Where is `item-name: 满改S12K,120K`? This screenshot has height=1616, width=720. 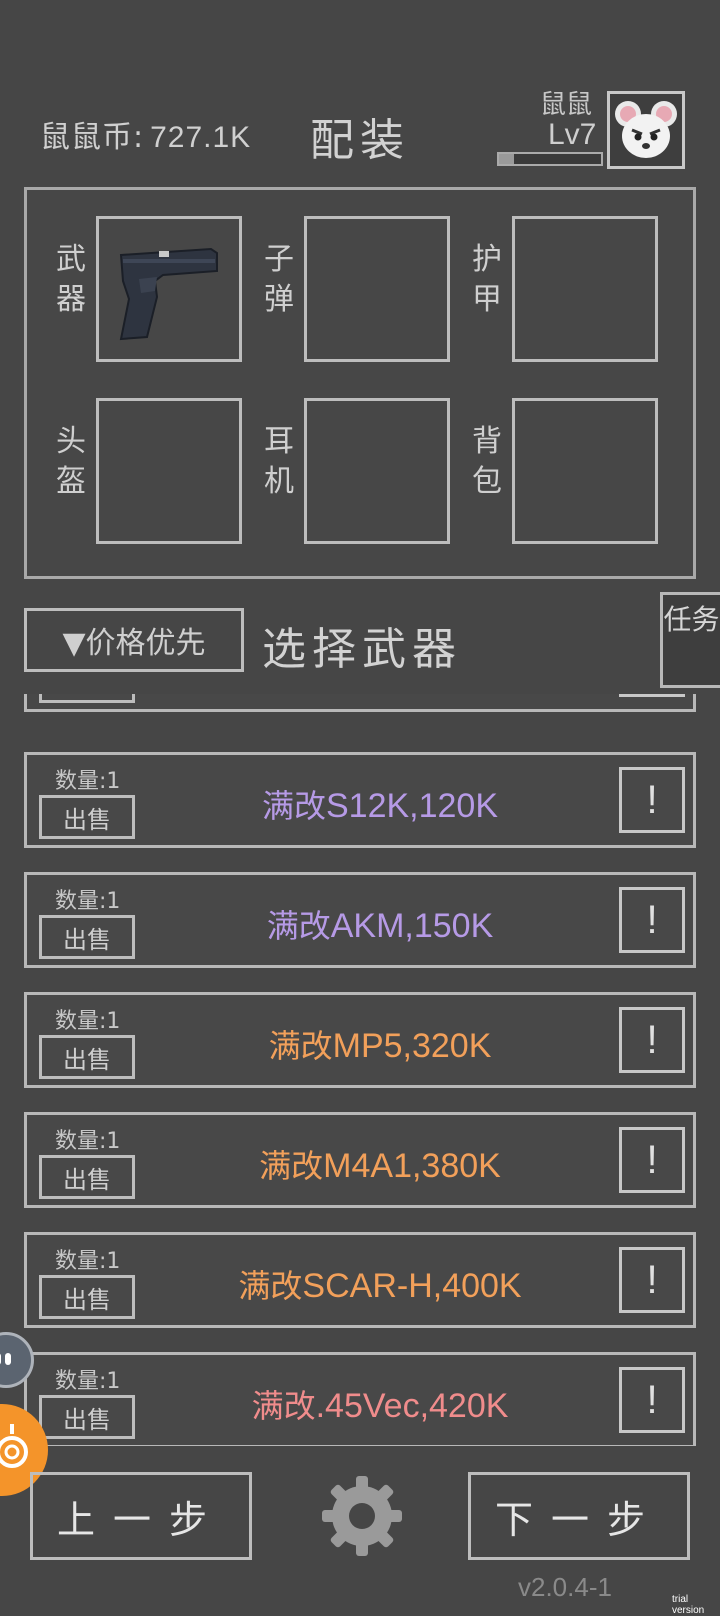 item-name: 满改S12K,120K is located at coordinates (380, 804).